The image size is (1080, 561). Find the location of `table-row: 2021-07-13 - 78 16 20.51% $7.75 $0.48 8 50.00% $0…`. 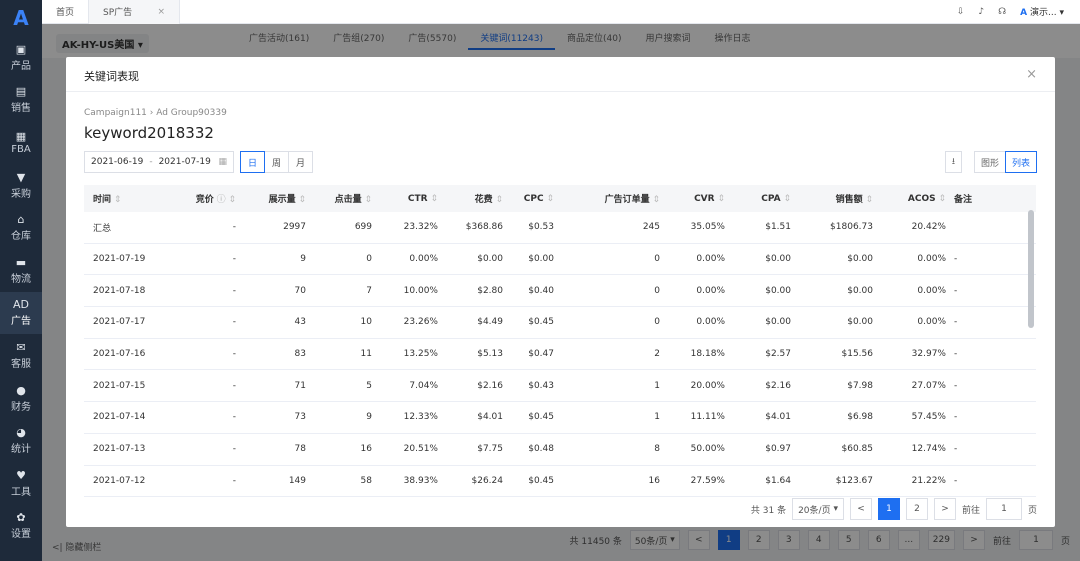

table-row: 2021-07-13 - 78 16 20.51% $7.75 $0.48 8 50.00% $0… is located at coordinates (560, 450).